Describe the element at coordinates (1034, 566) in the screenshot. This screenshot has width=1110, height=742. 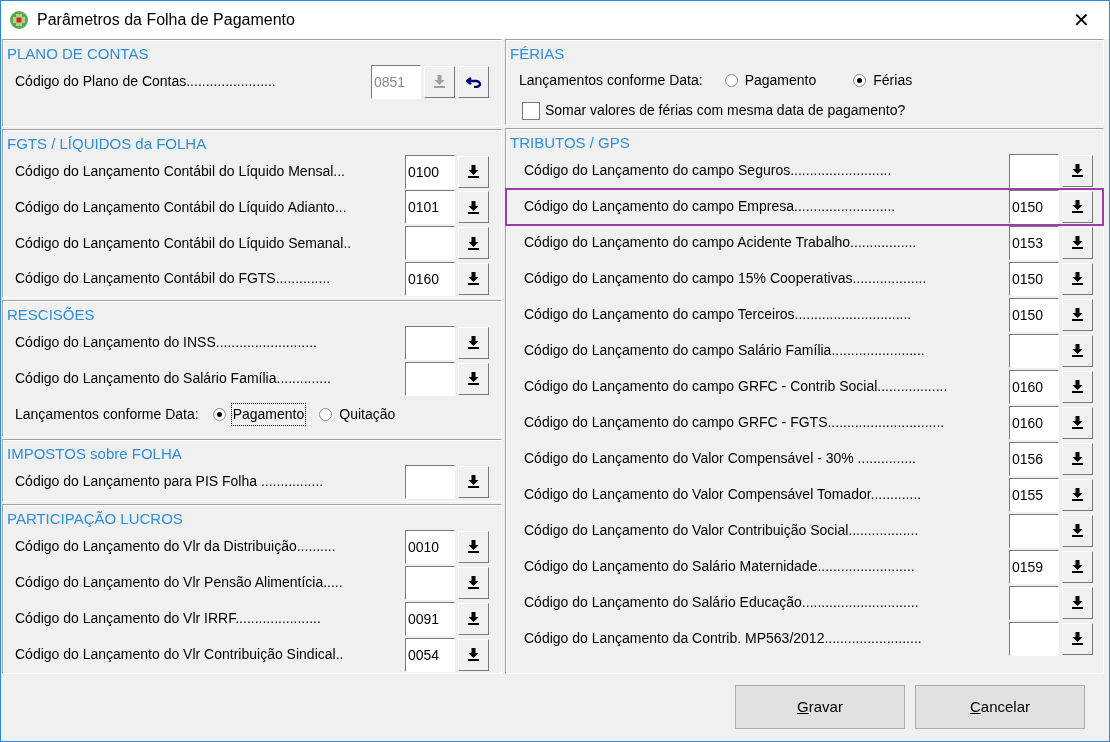
I see `code-field: 0159` at that location.